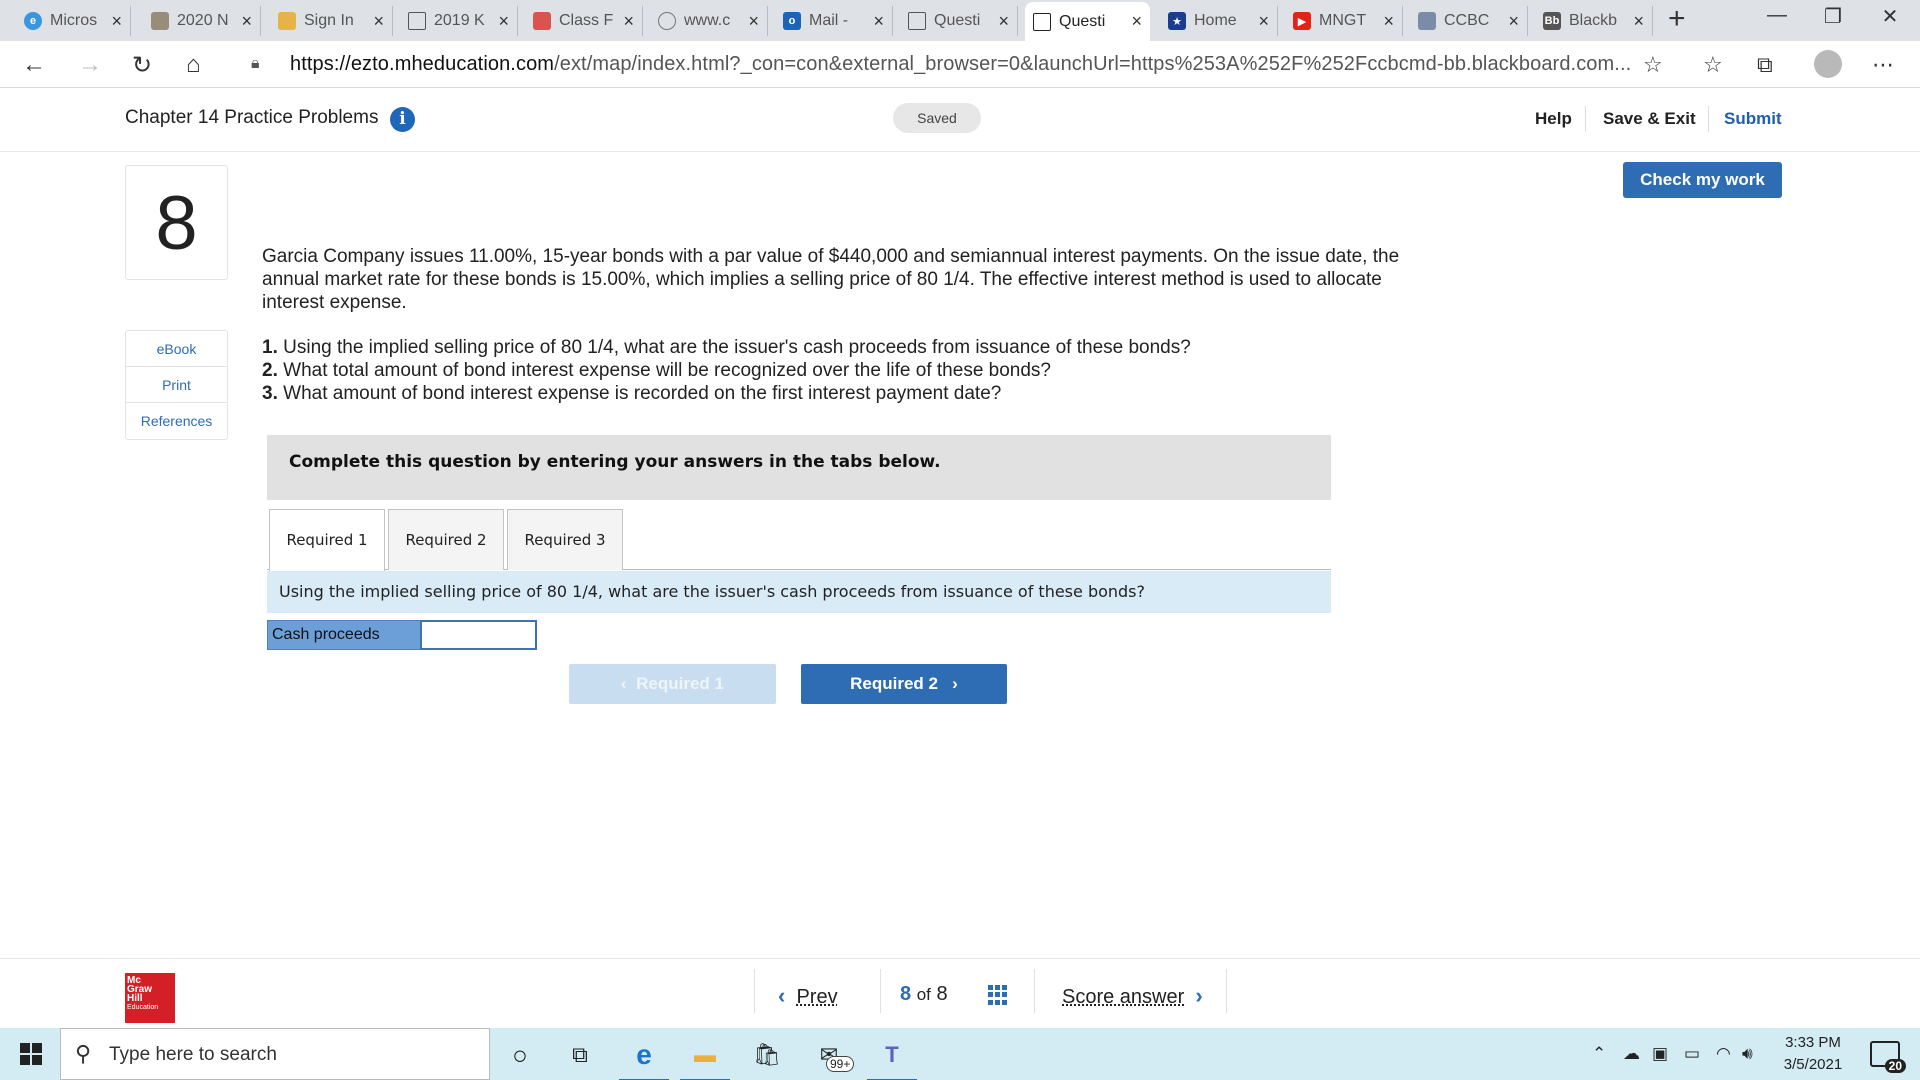  I want to click on profile-avatar, so click(1828, 64).